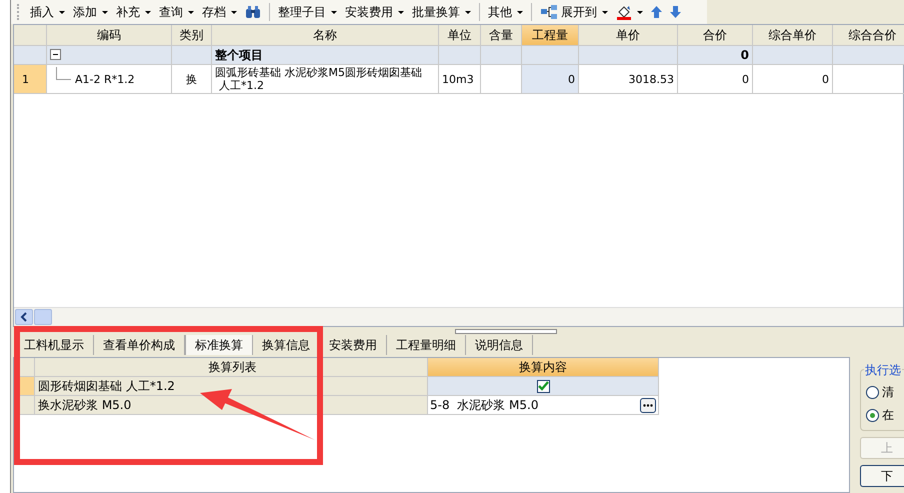 The image size is (904, 493). Describe the element at coordinates (715, 35) in the screenshot. I see `column-header: 合价` at that location.